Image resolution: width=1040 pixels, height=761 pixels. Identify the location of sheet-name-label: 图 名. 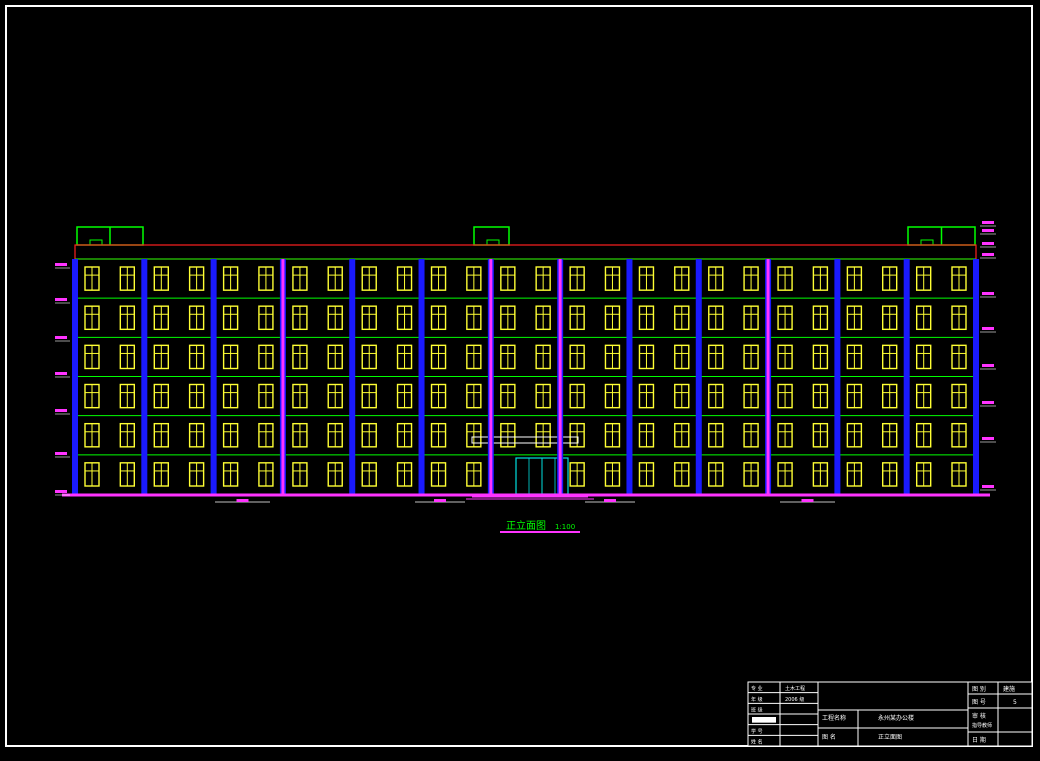
(829, 737).